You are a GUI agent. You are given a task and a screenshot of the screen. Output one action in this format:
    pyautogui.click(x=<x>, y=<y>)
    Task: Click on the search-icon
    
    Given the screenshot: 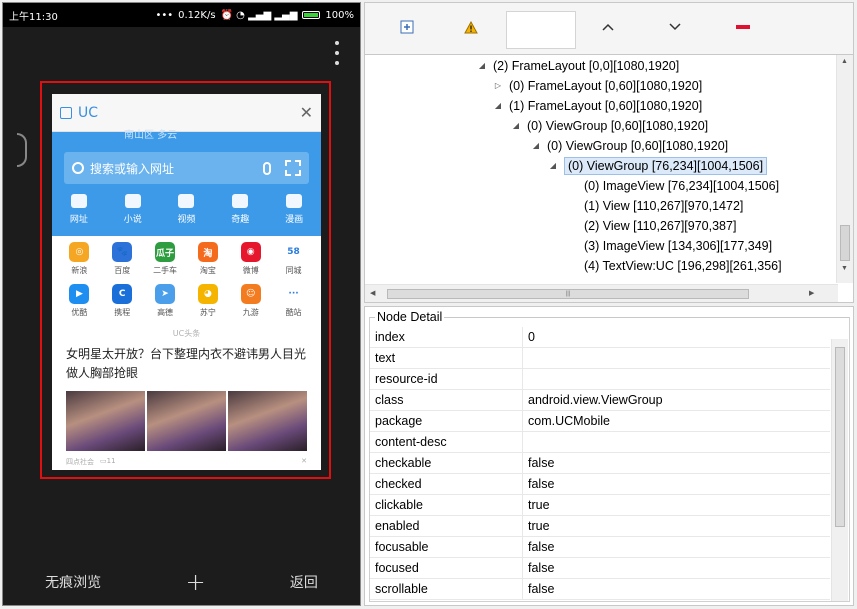 What is the action you would take?
    pyautogui.click(x=78, y=168)
    